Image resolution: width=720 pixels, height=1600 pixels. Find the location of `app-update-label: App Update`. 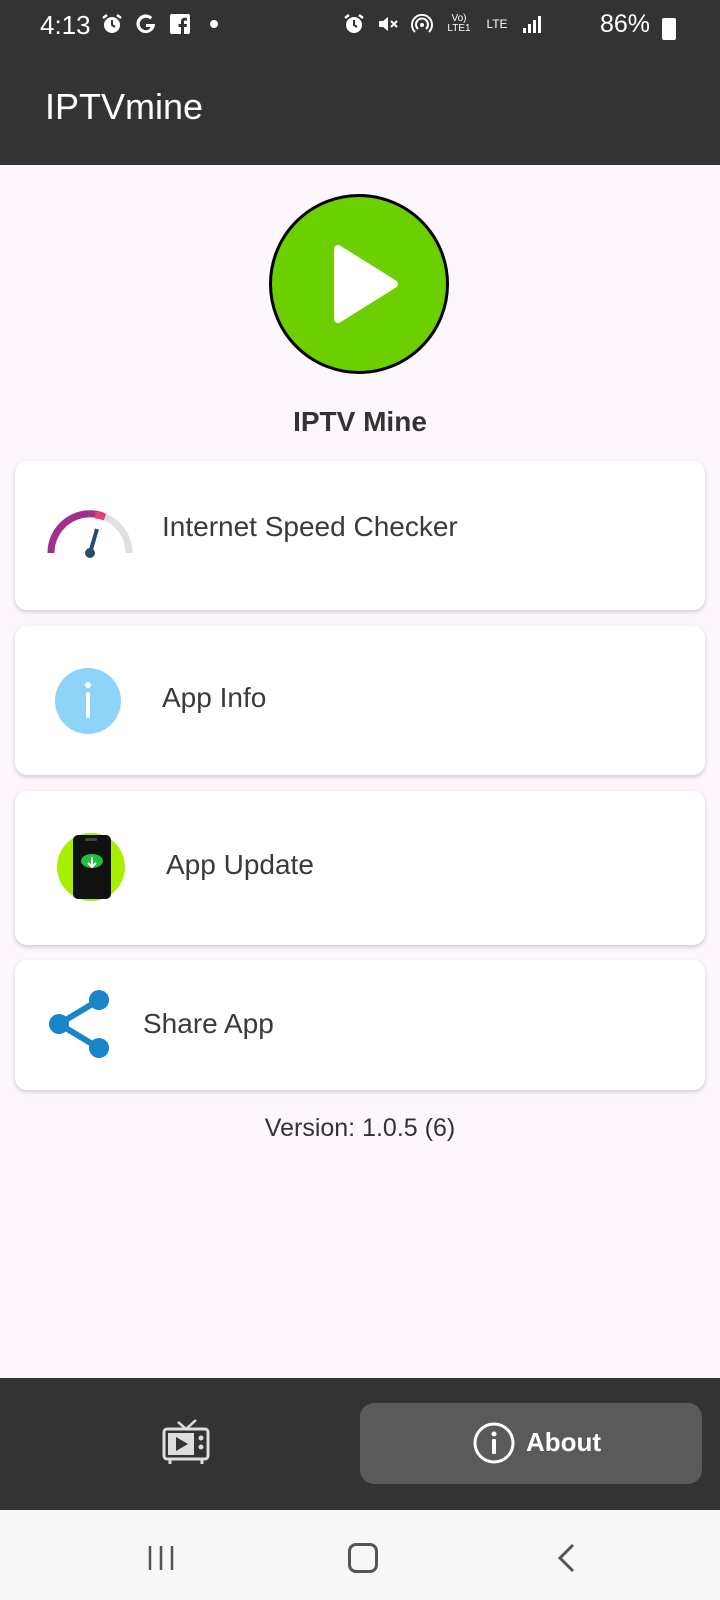

app-update-label: App Update is located at coordinates (240, 864).